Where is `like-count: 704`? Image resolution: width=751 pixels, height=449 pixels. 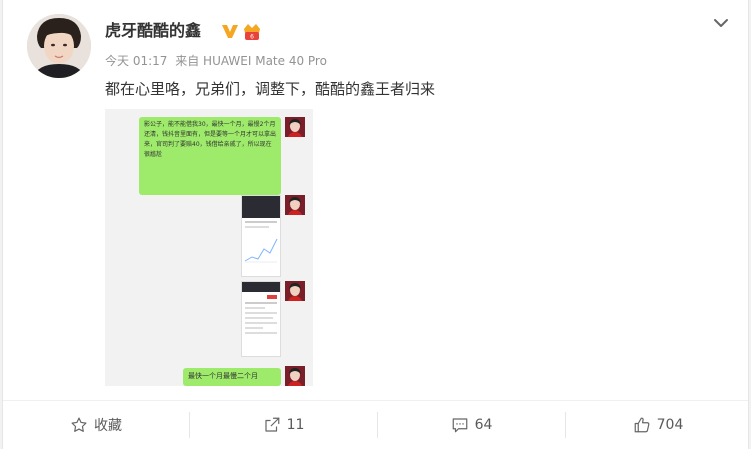
like-count: 704 is located at coordinates (670, 425).